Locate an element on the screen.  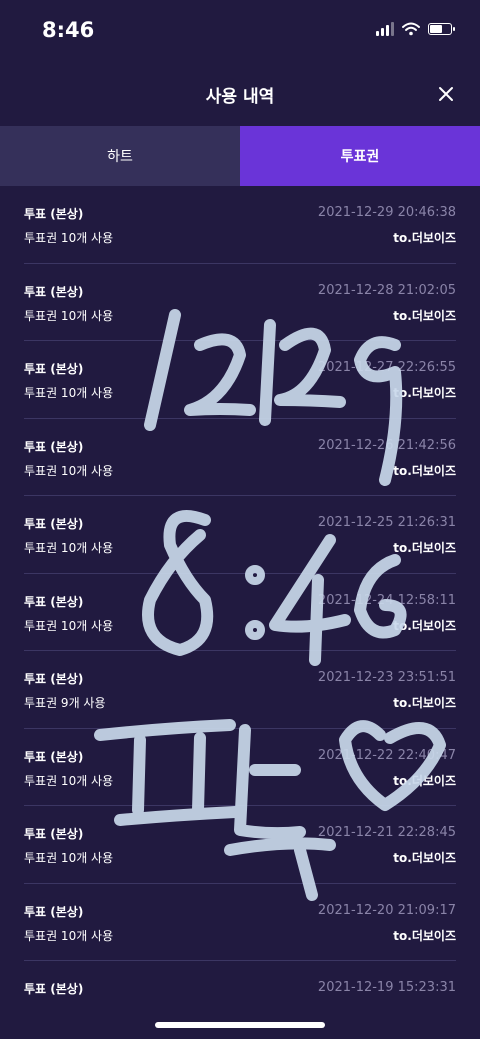
tab-heart: 하트 is located at coordinates (120, 156).